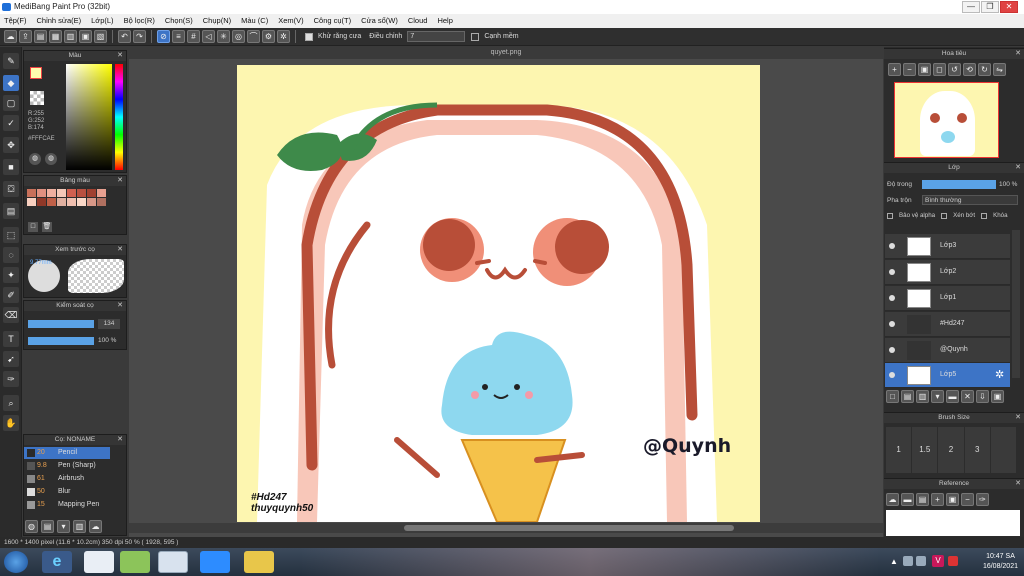 The image size is (1024, 576). Describe the element at coordinates (11, 83) in the screenshot. I see `eraser-tool-icon: ◆` at that location.